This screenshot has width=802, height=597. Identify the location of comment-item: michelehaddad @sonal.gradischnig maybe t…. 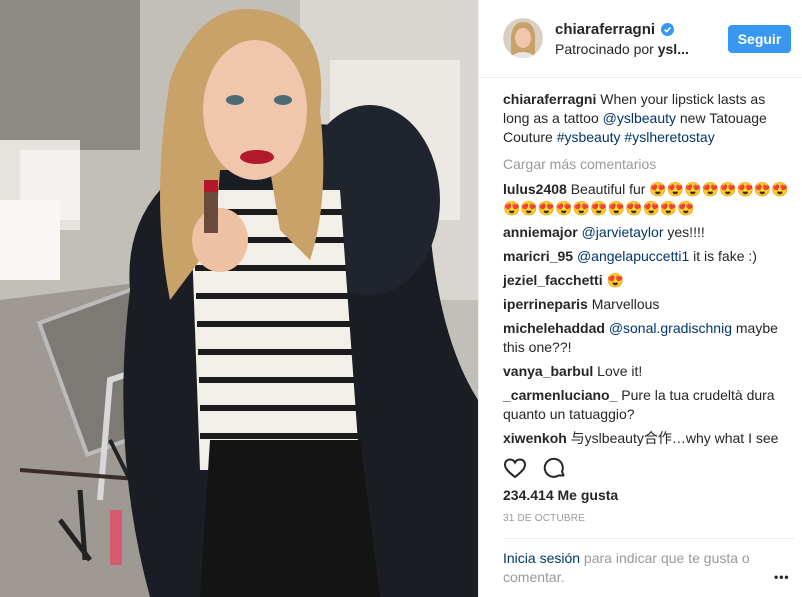
(649, 338).